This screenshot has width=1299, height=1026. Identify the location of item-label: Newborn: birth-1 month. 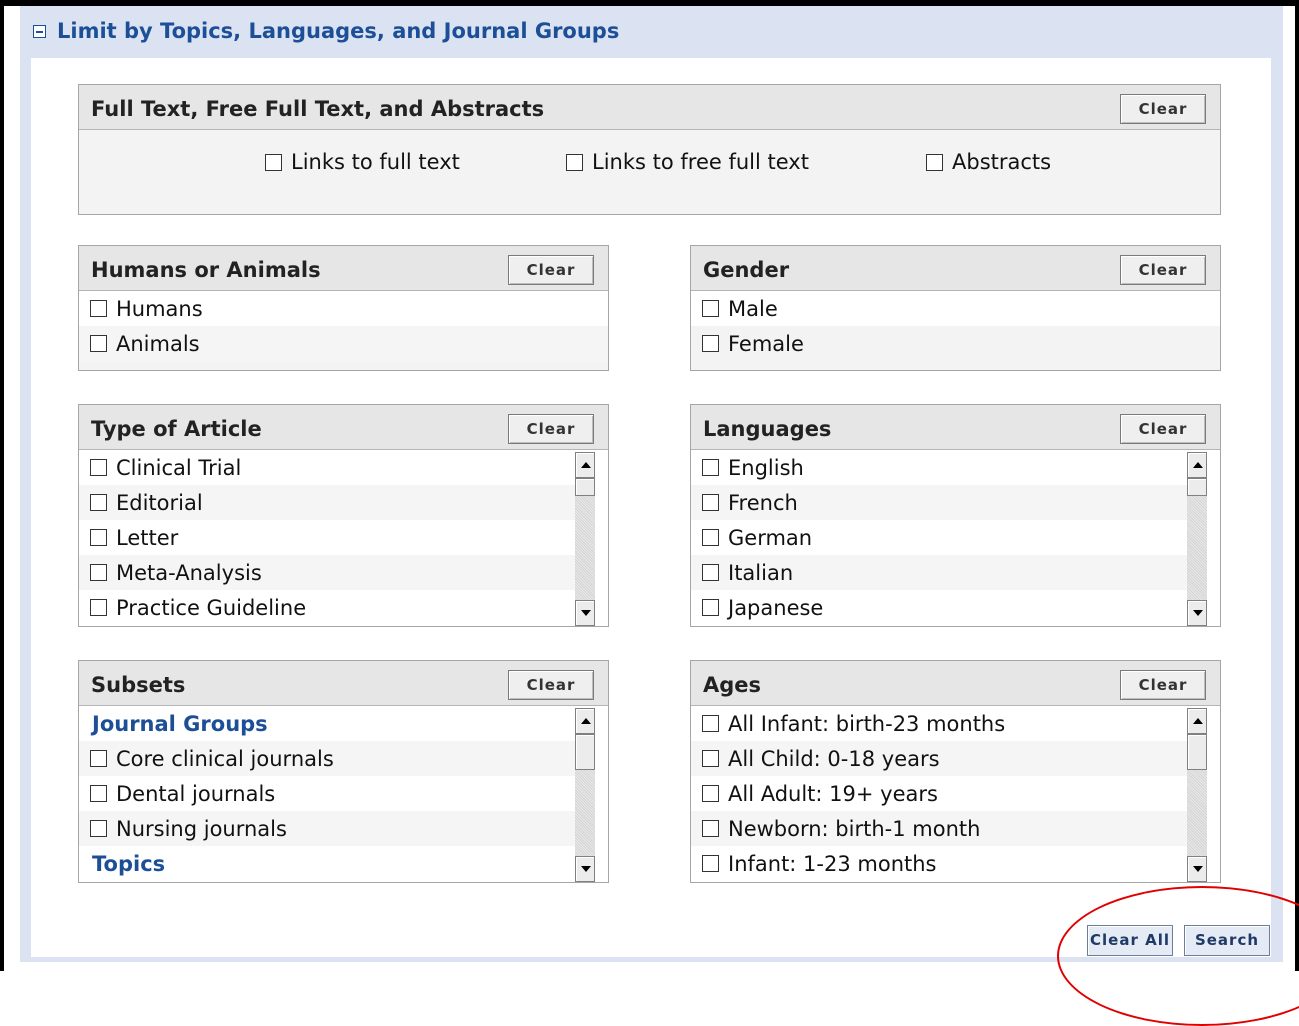
(854, 828).